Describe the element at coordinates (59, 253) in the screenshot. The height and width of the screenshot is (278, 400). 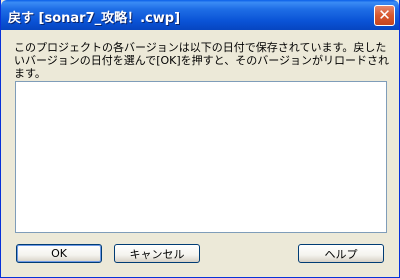
I see `ok-button: OK` at that location.